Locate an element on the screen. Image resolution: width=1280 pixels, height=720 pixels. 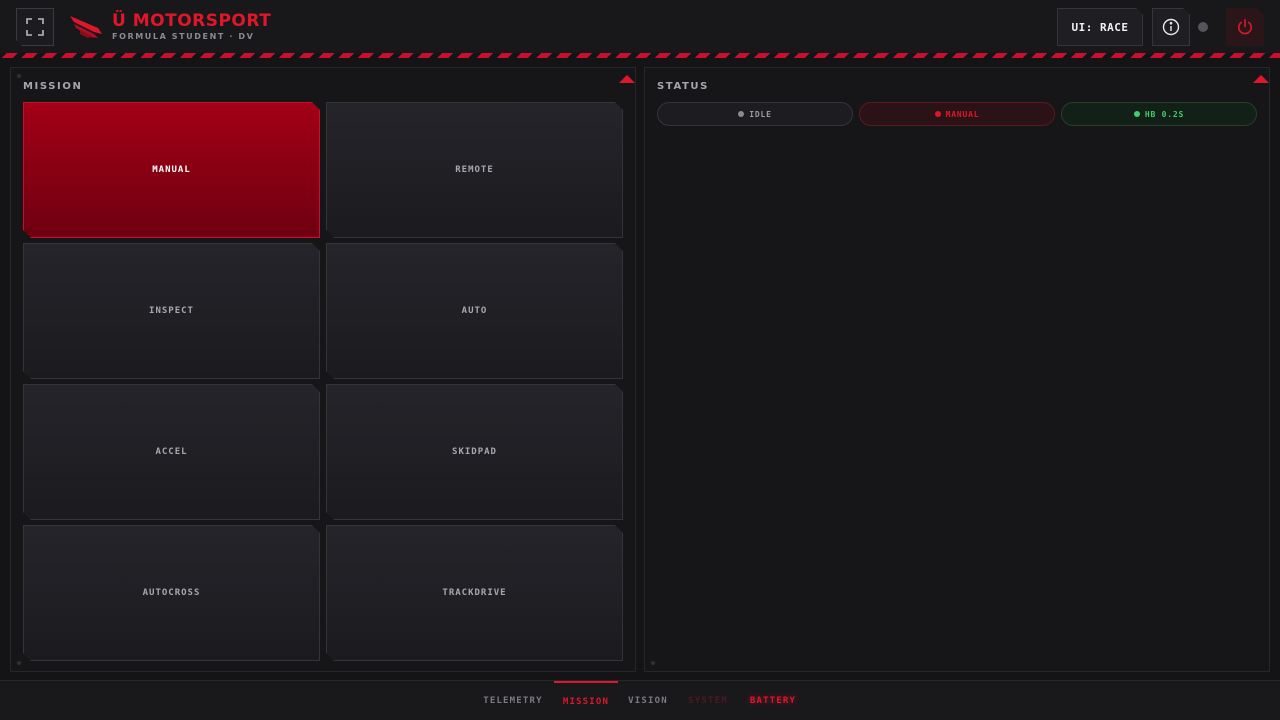
tab-system: SYSTEM is located at coordinates (708, 700).